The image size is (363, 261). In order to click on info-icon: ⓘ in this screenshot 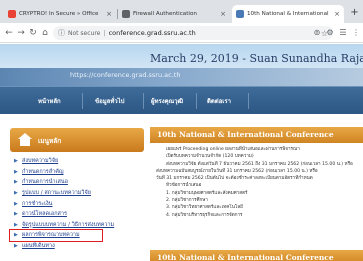, I will do `click(61, 33)`.